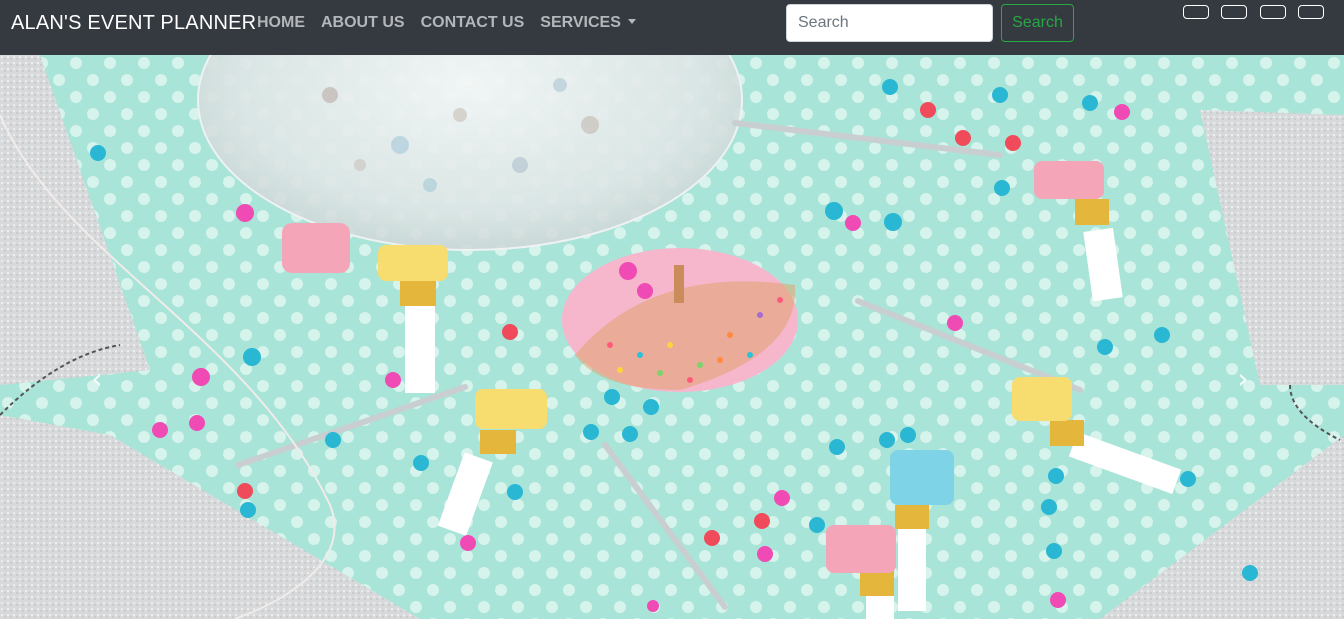 The width and height of the screenshot is (1344, 619). Describe the element at coordinates (889, 23) in the screenshot. I see `search-input` at that location.